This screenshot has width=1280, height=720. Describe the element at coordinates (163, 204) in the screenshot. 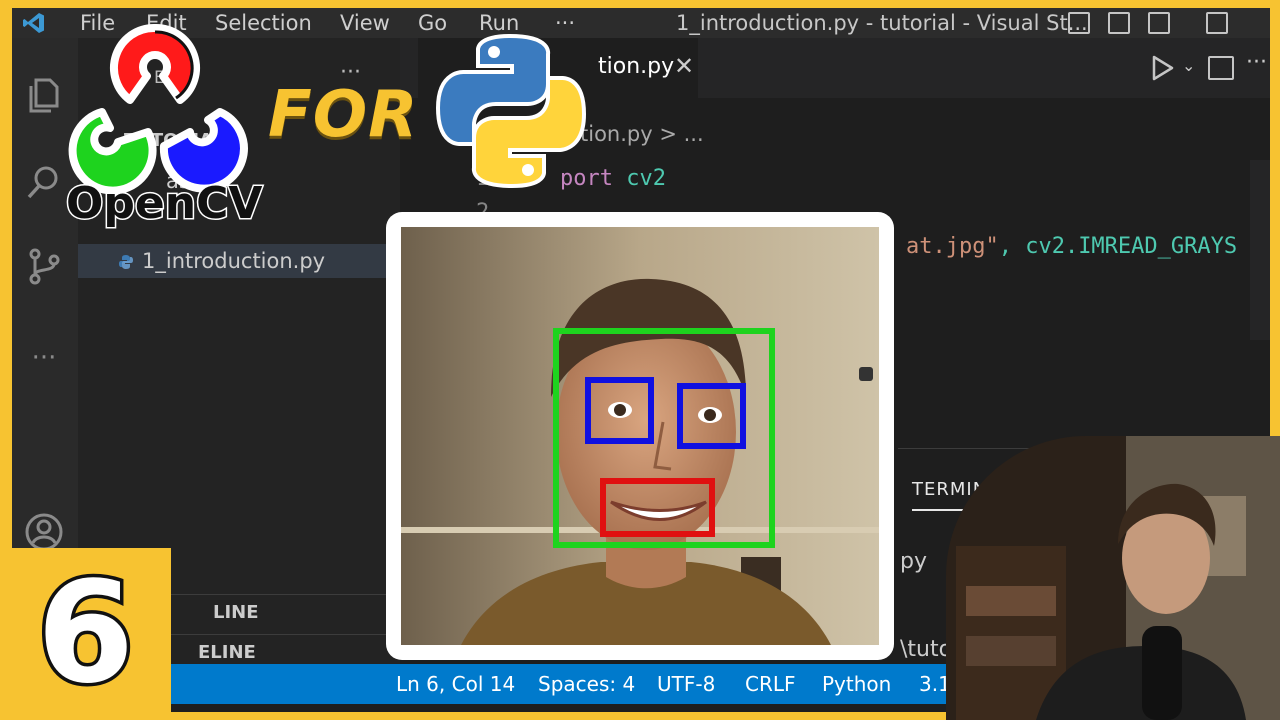

I see `opencv-text: OpenCV` at that location.